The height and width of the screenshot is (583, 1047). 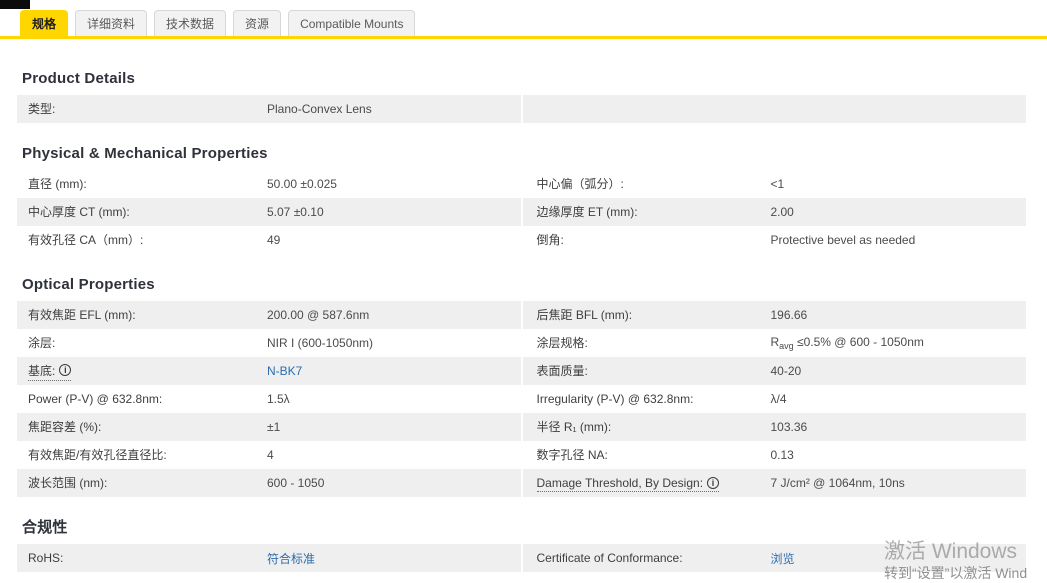 What do you see at coordinates (319, 109) in the screenshot?
I see `spec-value: Plano-Convex Lens` at bounding box center [319, 109].